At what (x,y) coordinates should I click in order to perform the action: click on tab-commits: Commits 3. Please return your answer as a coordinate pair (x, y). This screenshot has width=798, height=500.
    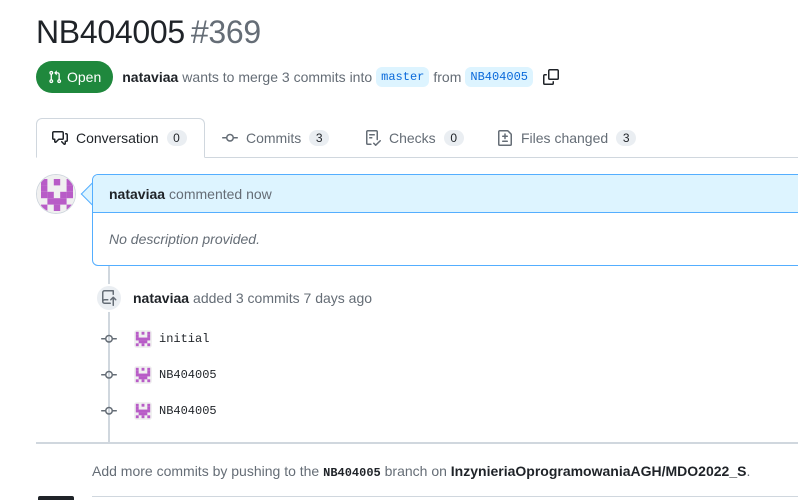
    Looking at the image, I should click on (276, 138).